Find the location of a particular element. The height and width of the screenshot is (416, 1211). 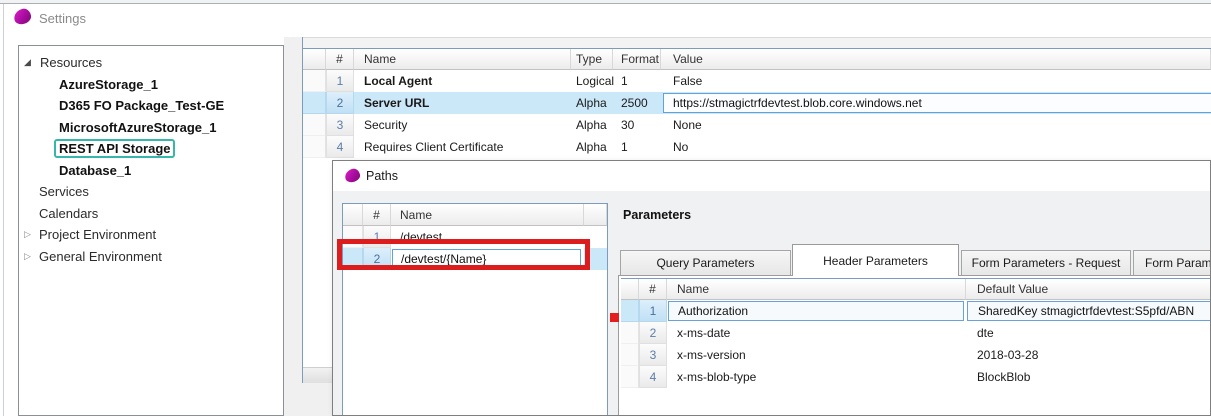

paths-grid: # Name 1 /devtest 2 /devtest/{Name} is located at coordinates (475, 309).